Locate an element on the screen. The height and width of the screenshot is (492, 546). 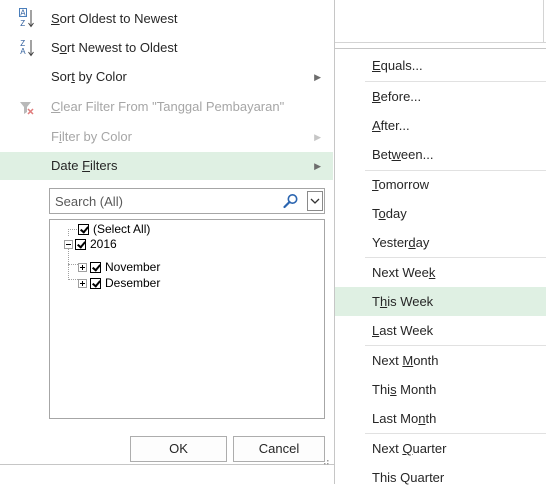
search-icon is located at coordinates (291, 201).